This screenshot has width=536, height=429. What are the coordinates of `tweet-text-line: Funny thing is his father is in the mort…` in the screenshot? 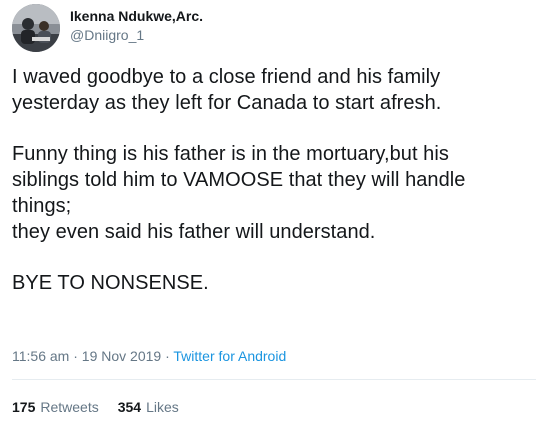 It's located at (230, 154).